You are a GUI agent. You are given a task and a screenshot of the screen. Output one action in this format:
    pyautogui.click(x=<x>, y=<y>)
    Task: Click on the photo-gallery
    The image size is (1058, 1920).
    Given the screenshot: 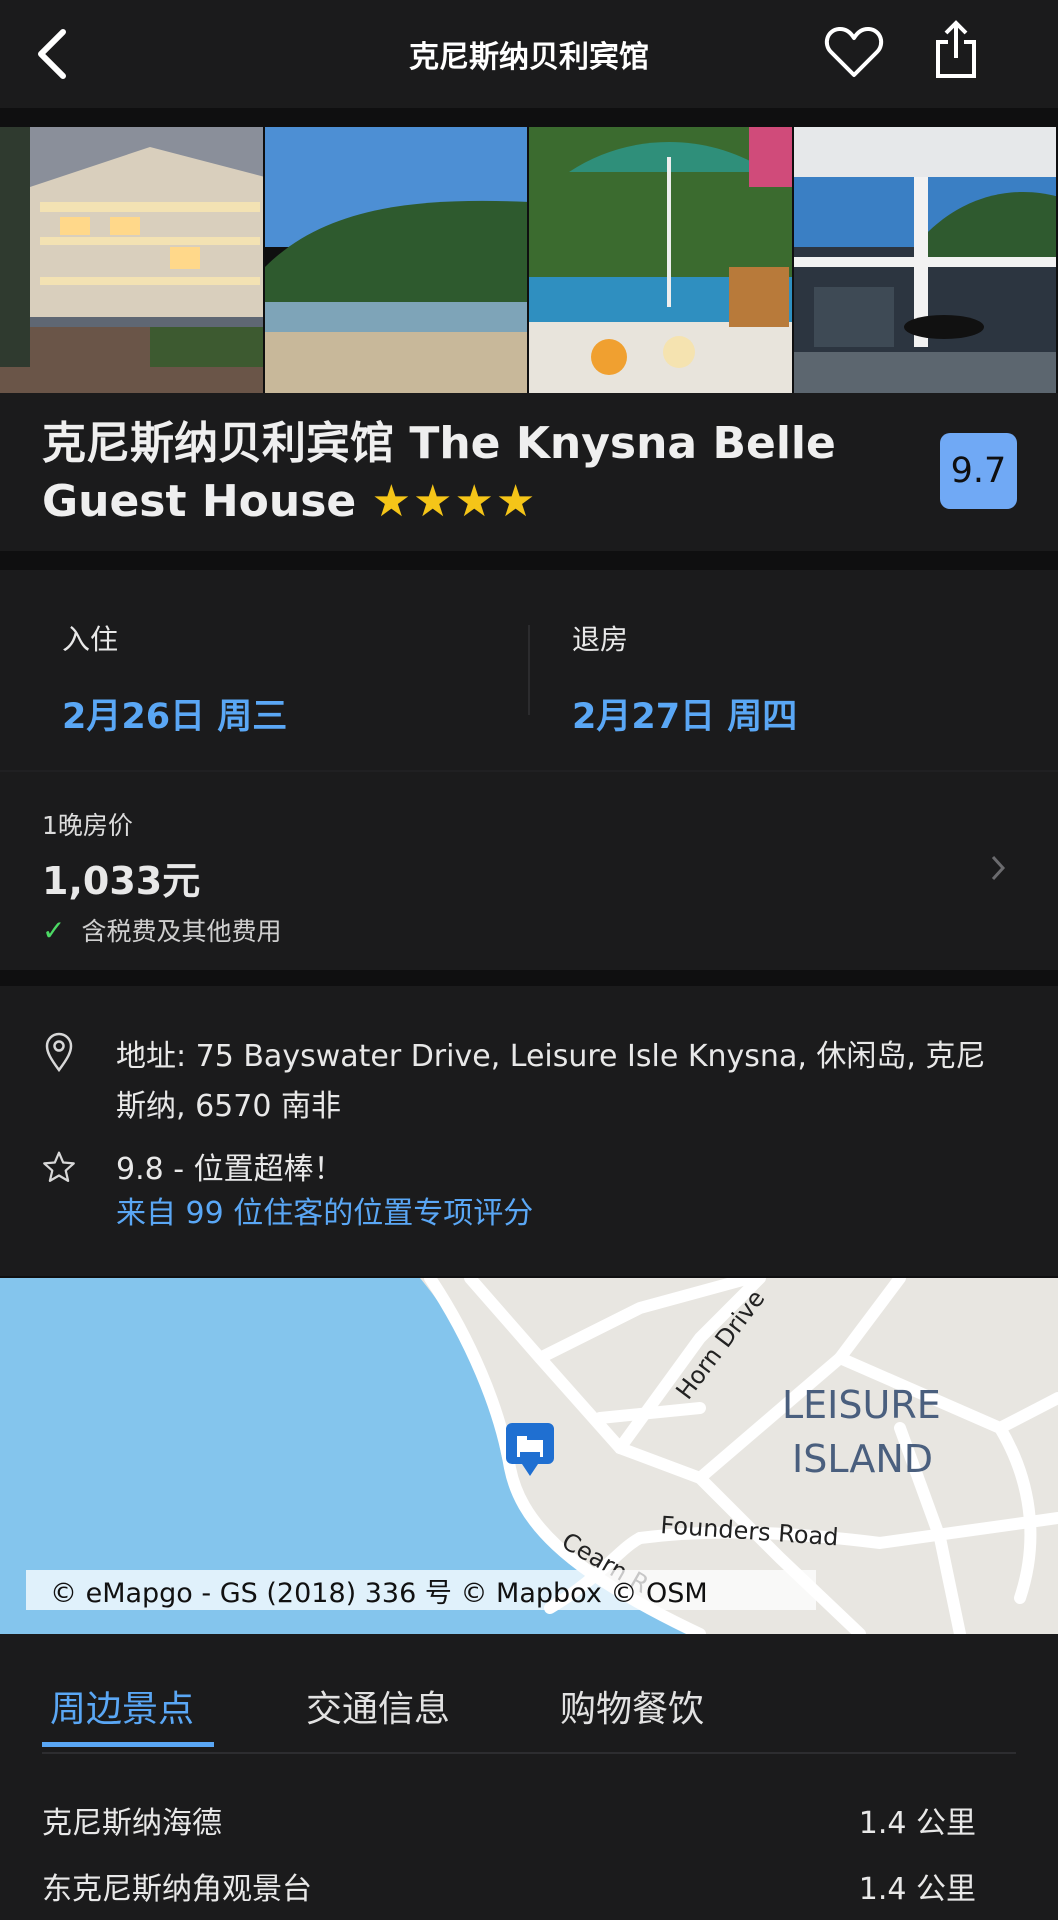 What is the action you would take?
    pyautogui.click(x=529, y=260)
    